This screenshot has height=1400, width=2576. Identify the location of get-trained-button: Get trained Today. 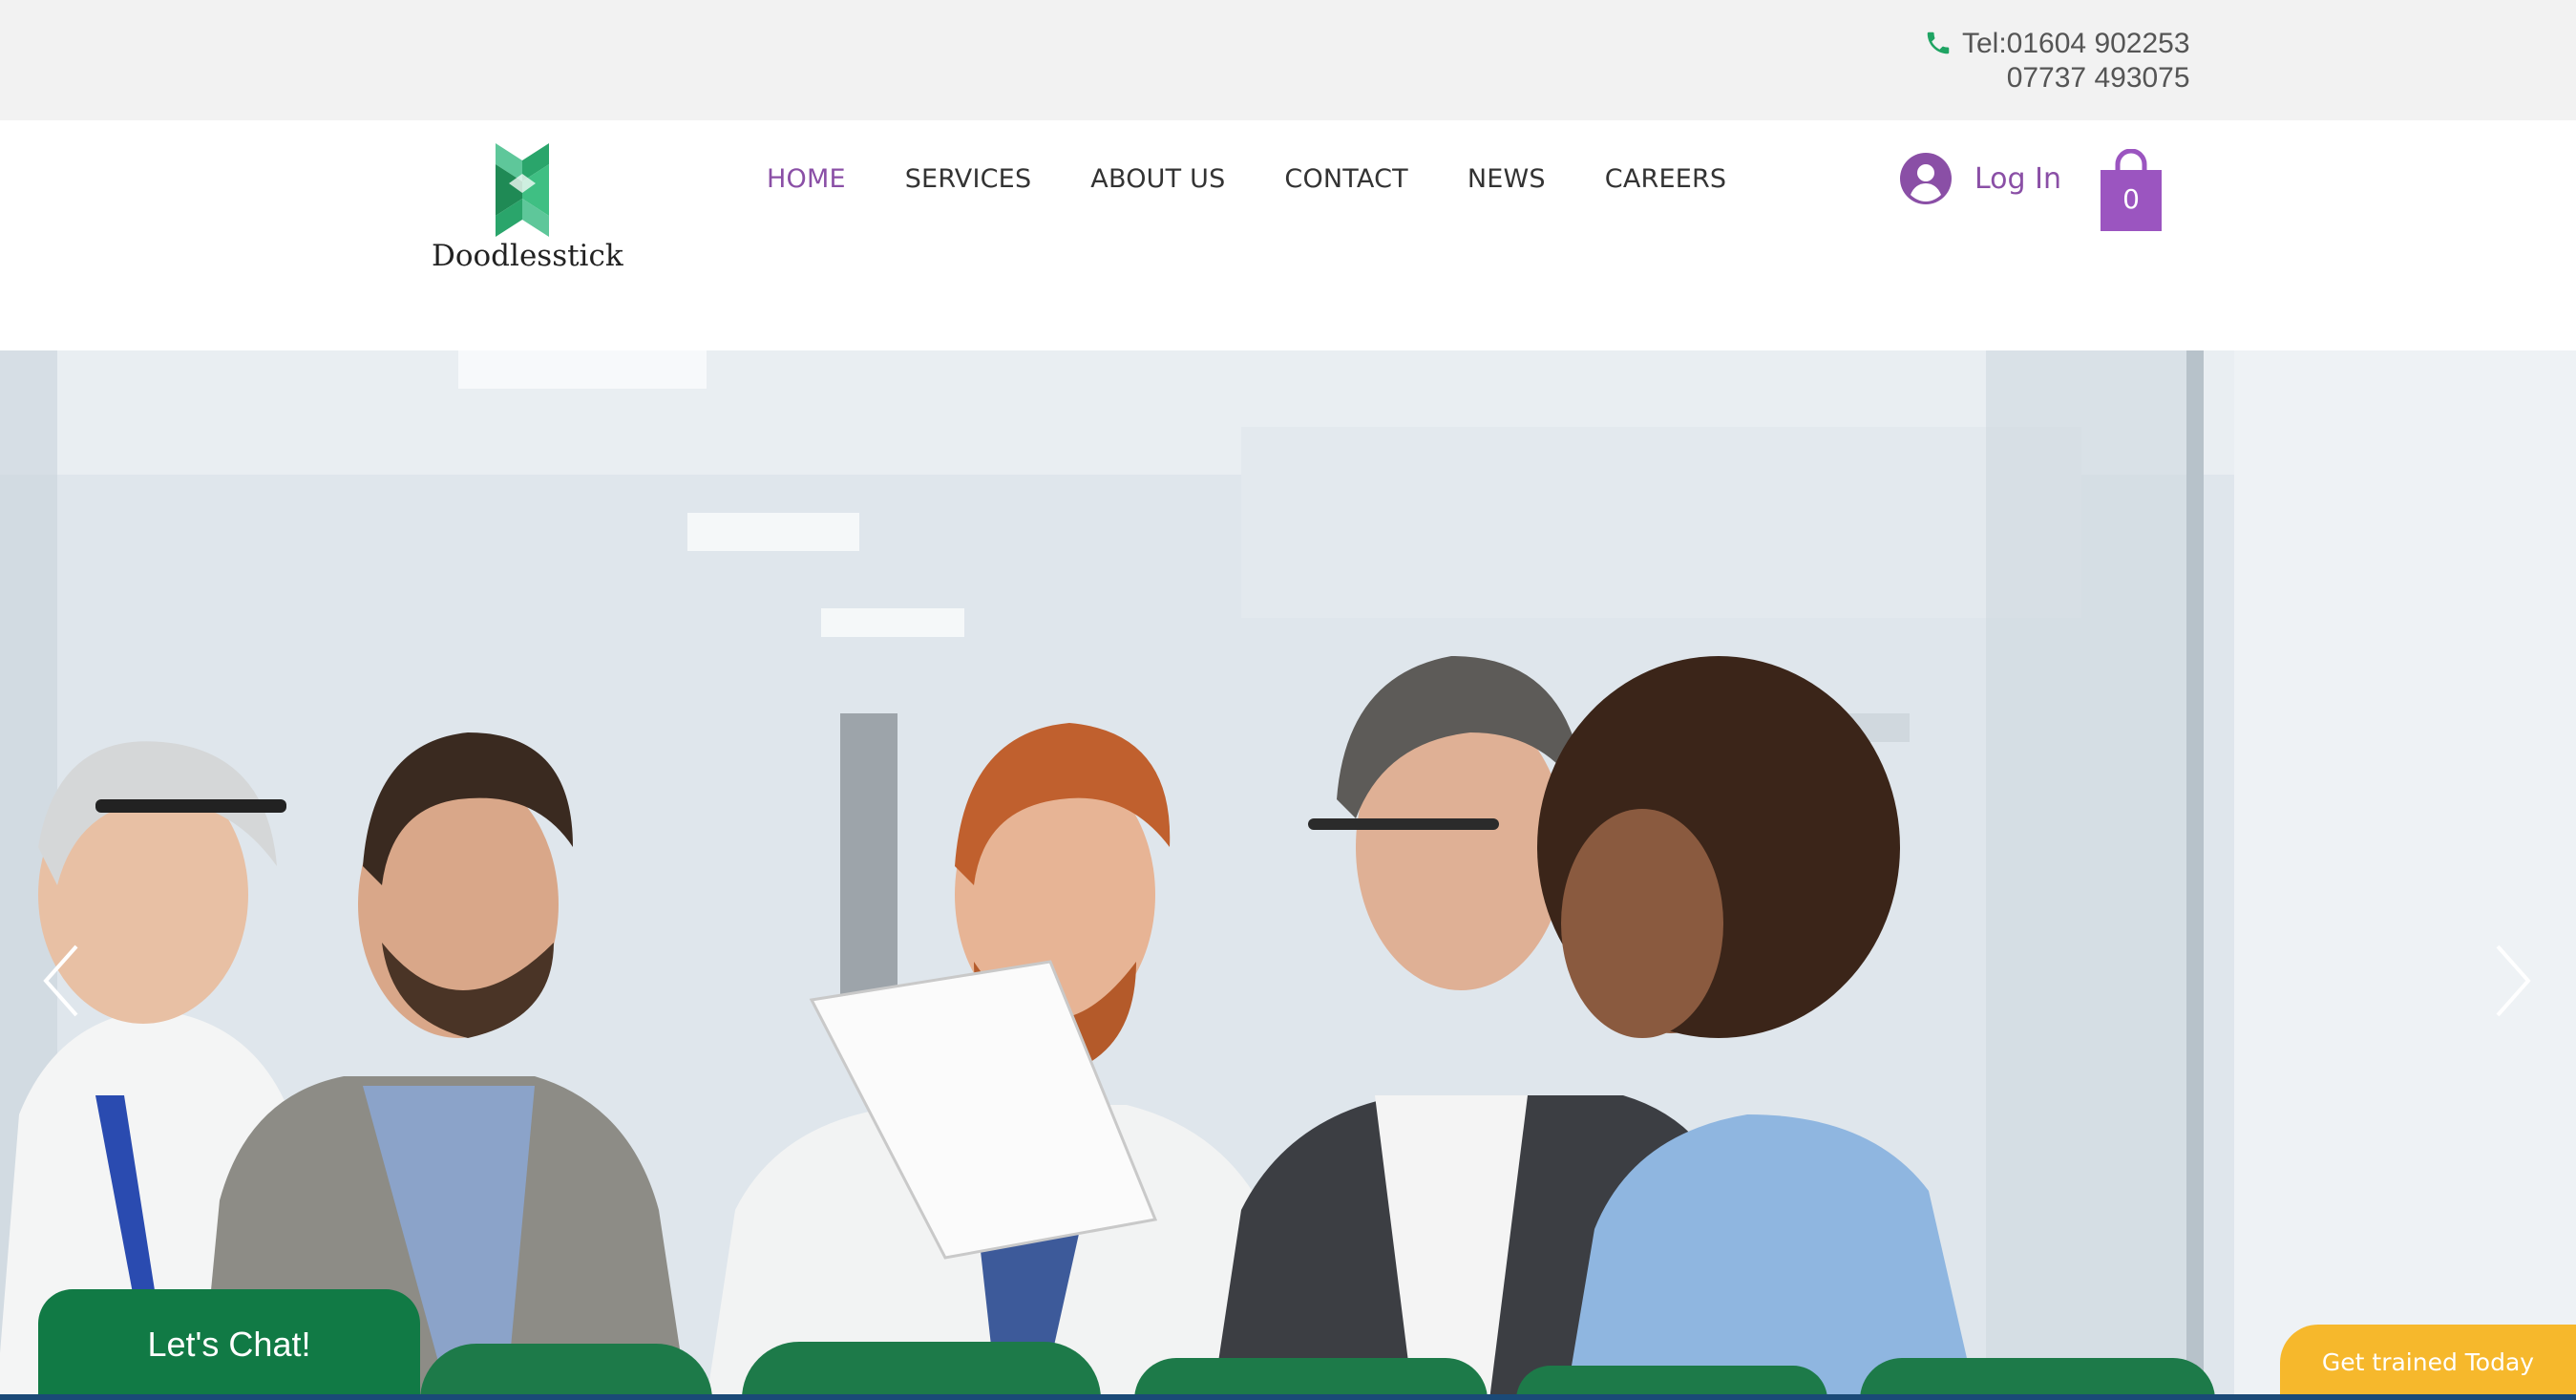
(2428, 1362).